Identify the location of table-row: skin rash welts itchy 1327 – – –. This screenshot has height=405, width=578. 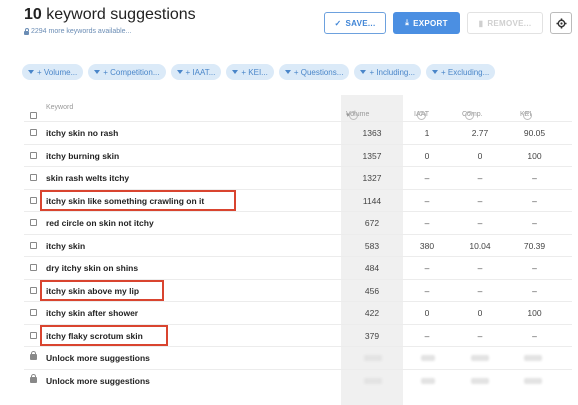
(298, 177).